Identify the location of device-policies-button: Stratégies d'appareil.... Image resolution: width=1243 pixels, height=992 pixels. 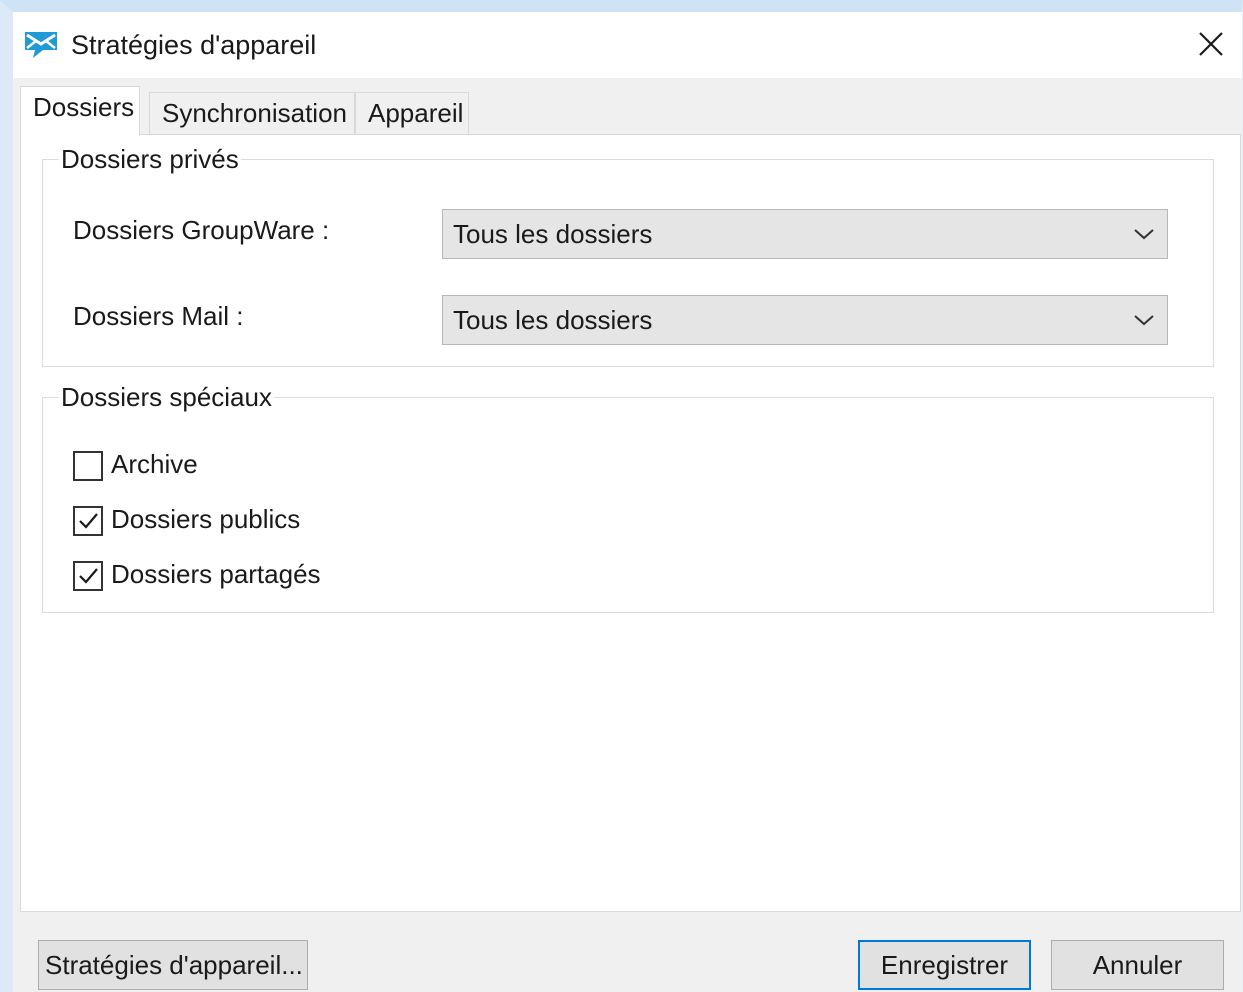
(173, 965).